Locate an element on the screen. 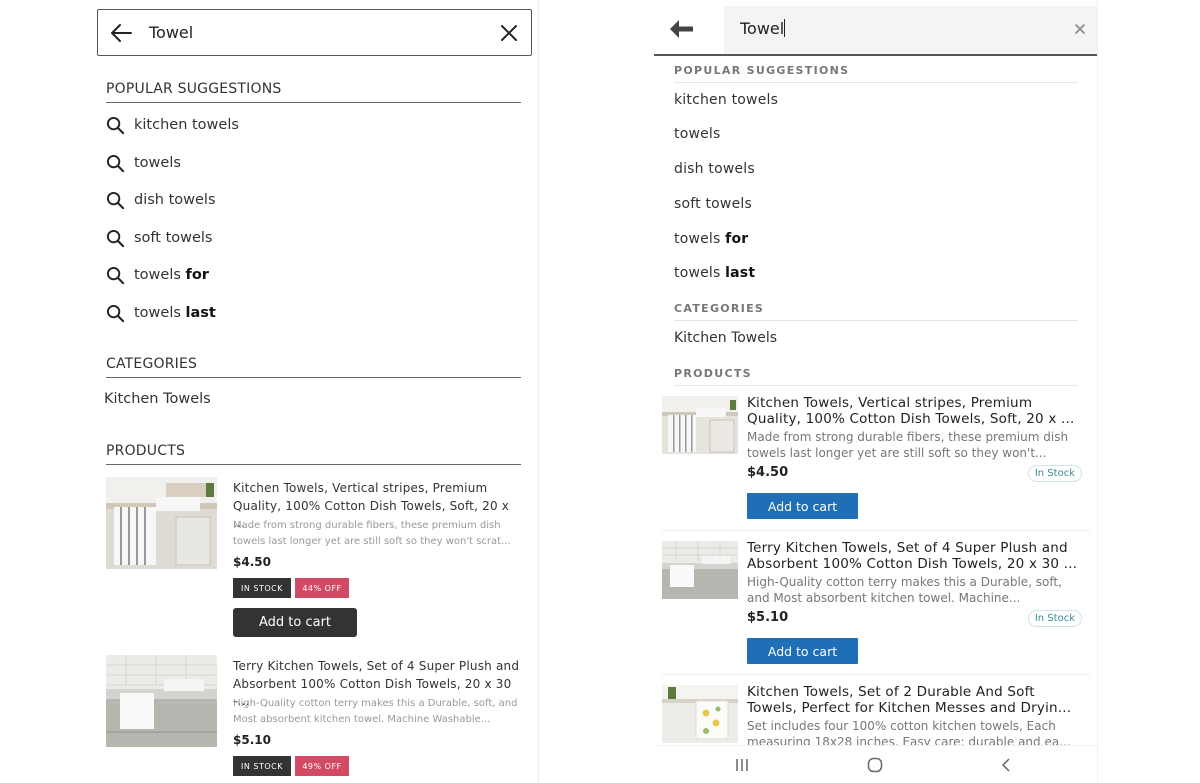 The width and height of the screenshot is (1200, 783). search-bar: Towel is located at coordinates (314, 32).